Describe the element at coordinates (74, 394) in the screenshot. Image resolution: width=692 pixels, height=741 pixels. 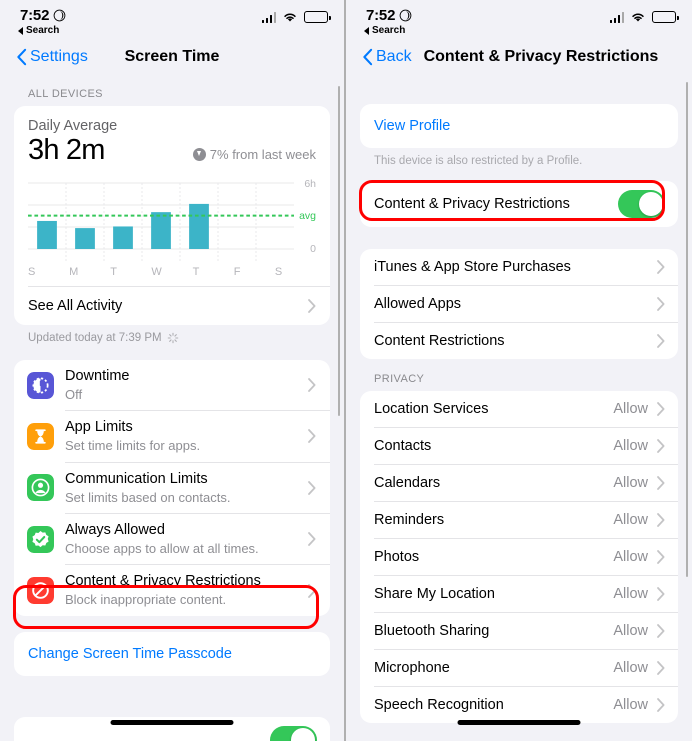
I see `feature-subtitle: Off` at that location.